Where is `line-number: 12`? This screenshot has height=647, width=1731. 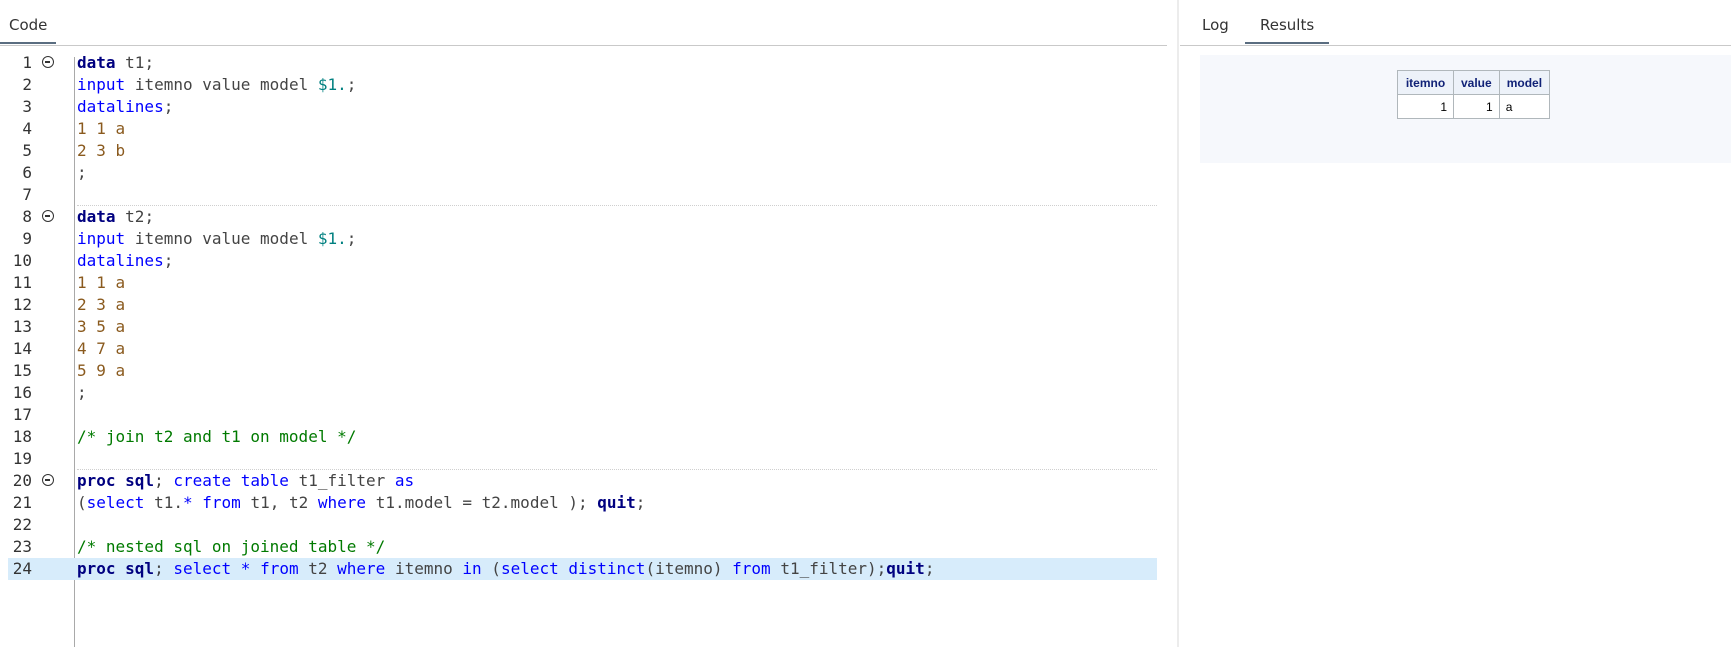 line-number: 12 is located at coordinates (22, 304).